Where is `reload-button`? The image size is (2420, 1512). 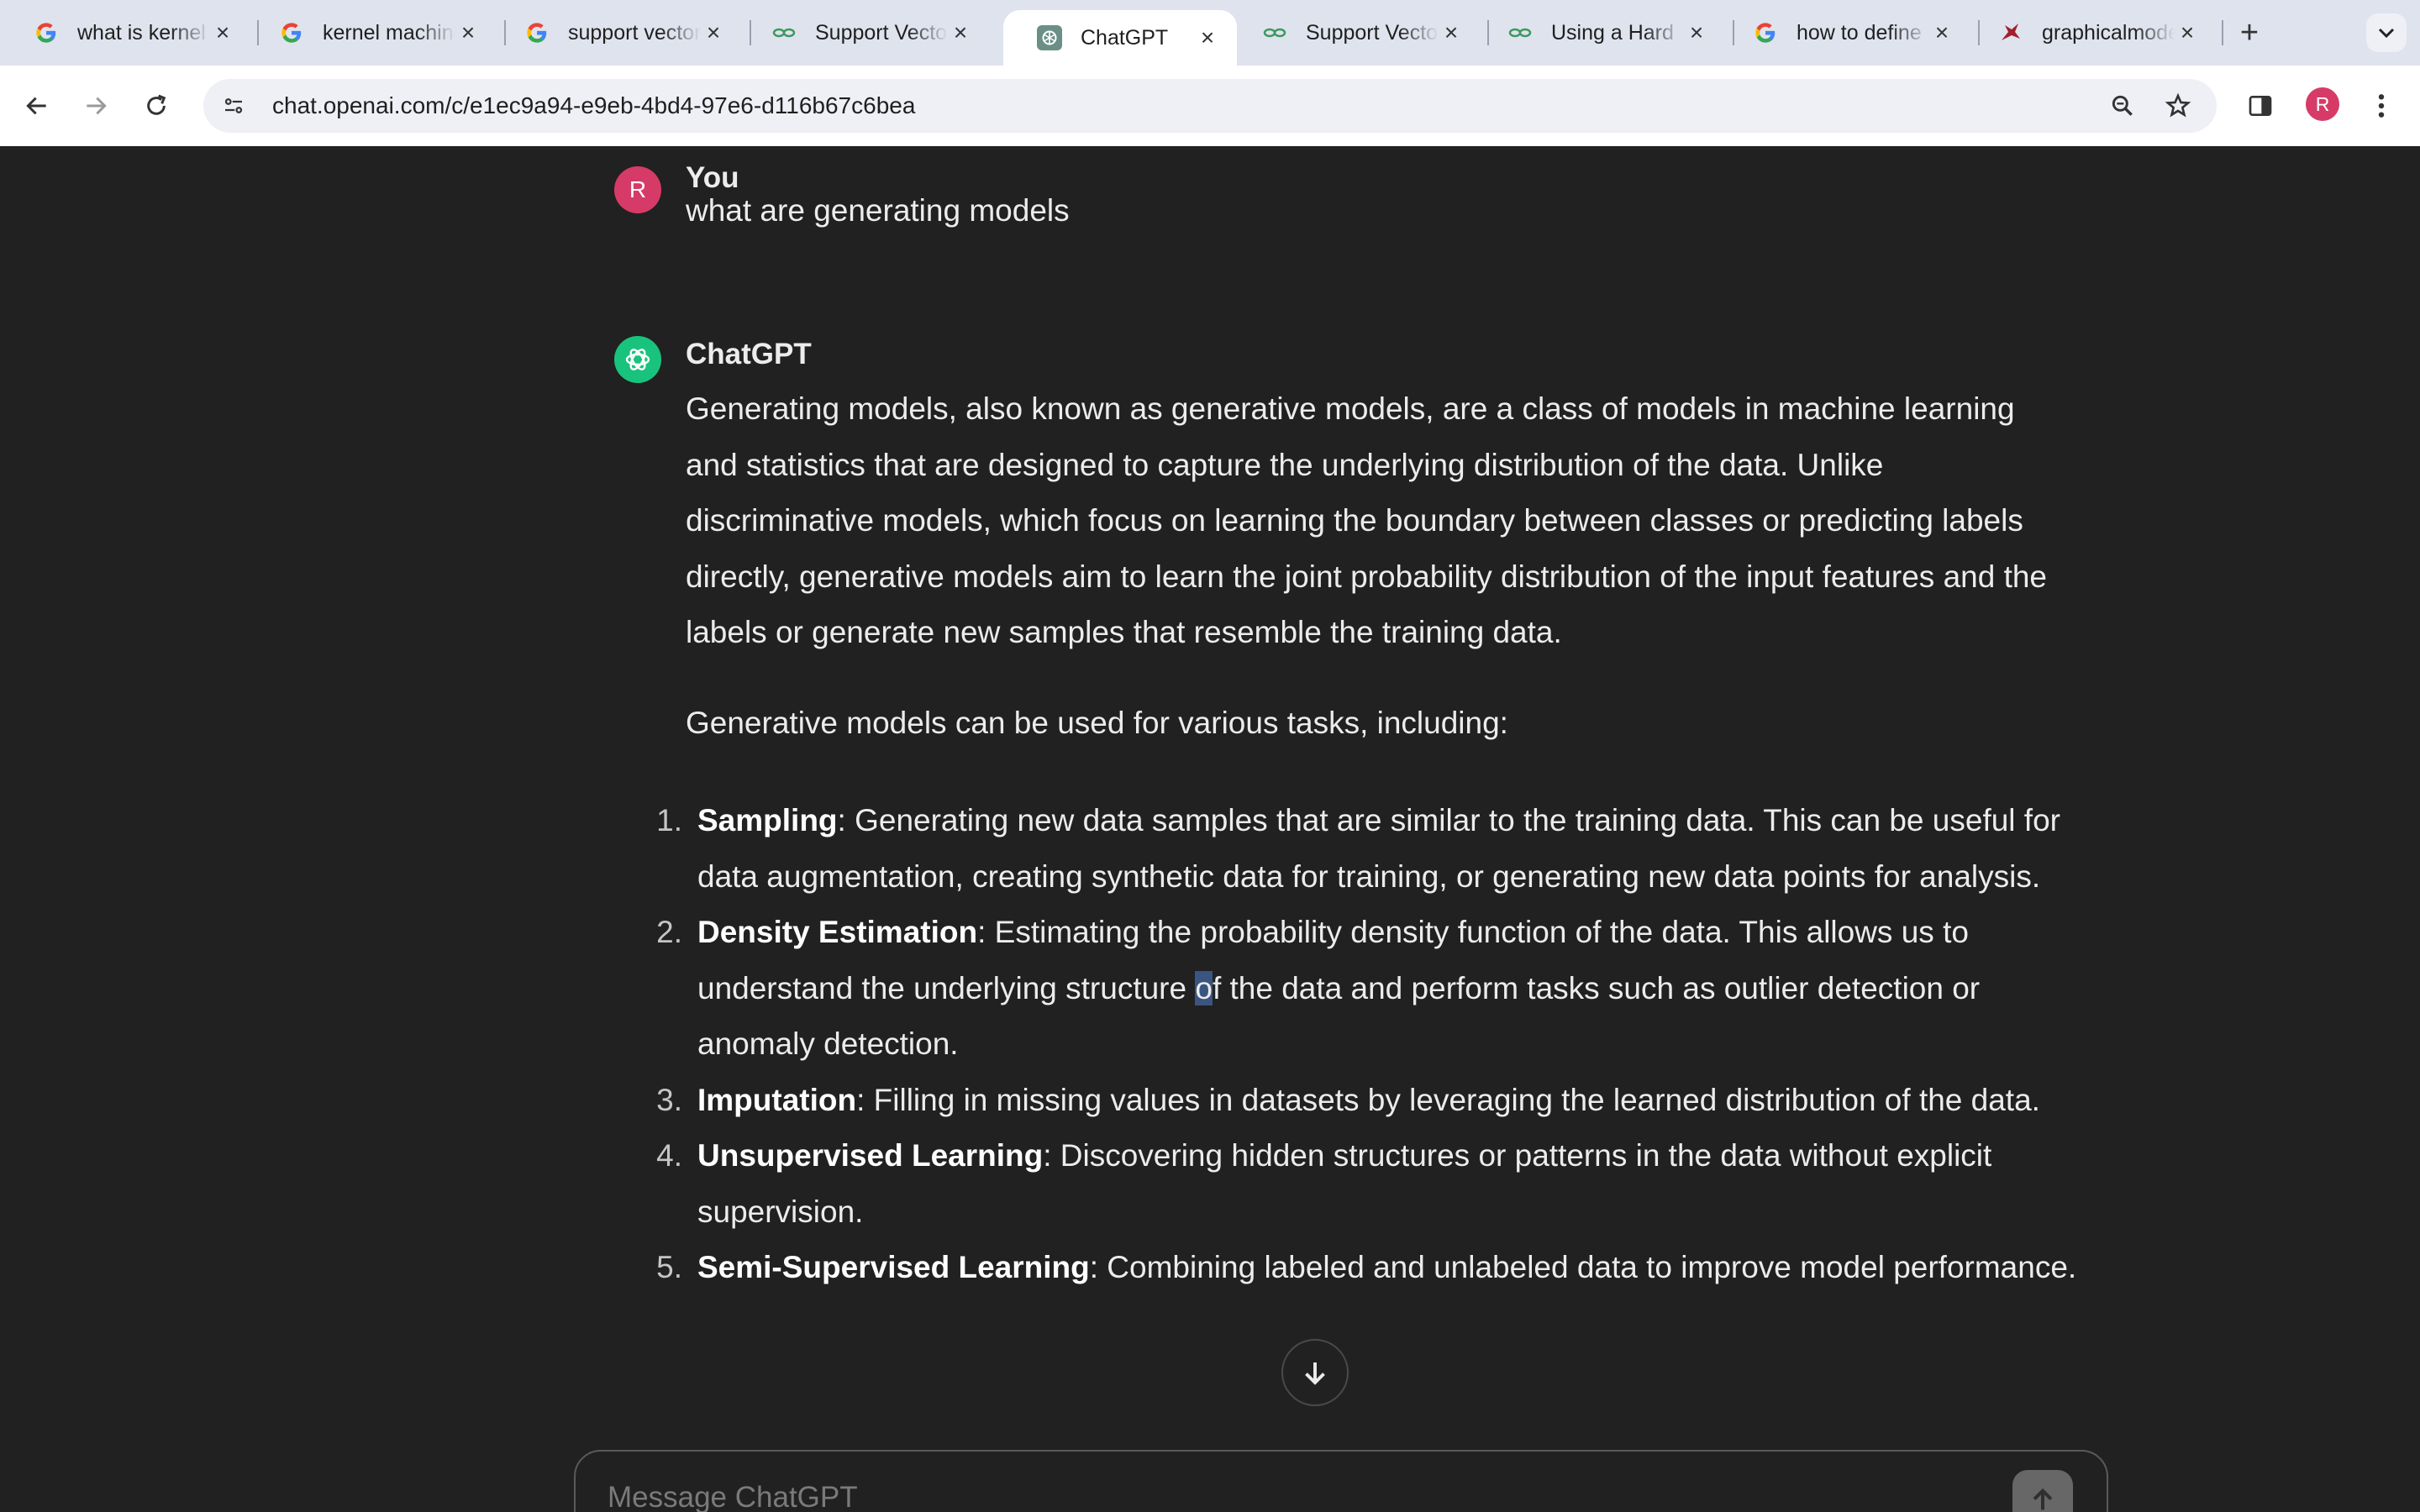
reload-button is located at coordinates (156, 106).